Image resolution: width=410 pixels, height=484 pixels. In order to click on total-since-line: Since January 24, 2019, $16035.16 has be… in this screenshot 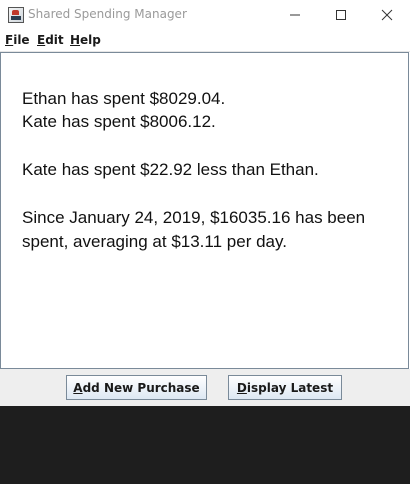, I will do `click(194, 217)`.